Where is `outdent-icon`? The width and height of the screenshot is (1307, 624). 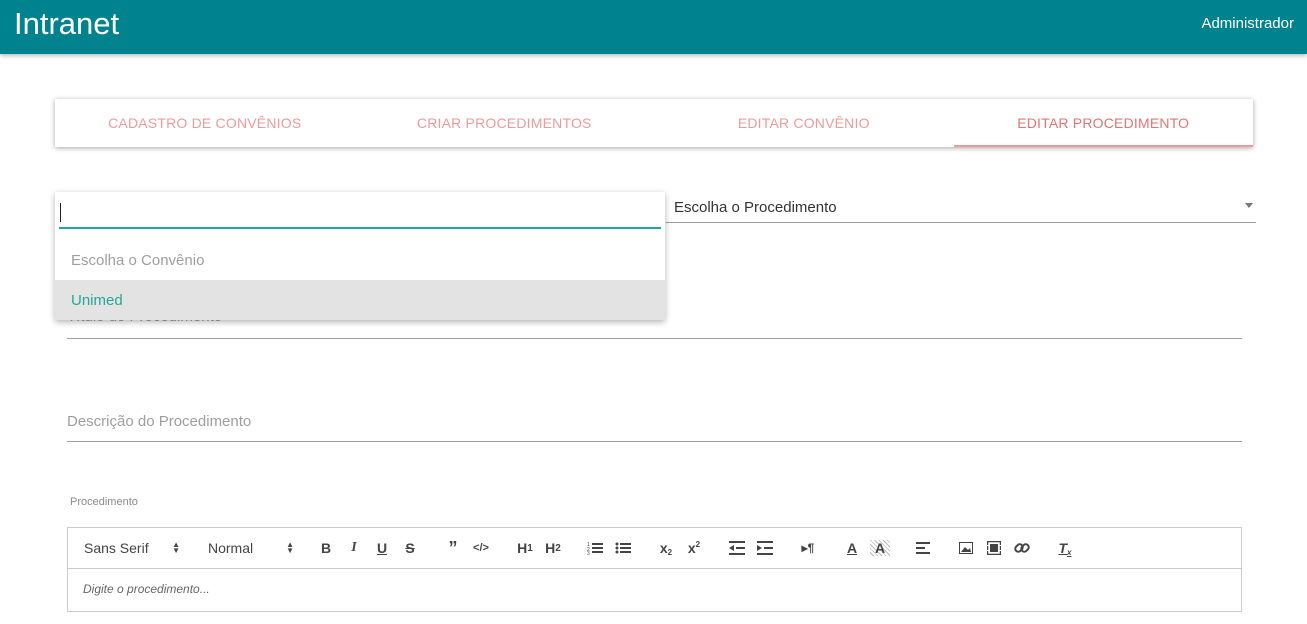
outdent-icon is located at coordinates (737, 548).